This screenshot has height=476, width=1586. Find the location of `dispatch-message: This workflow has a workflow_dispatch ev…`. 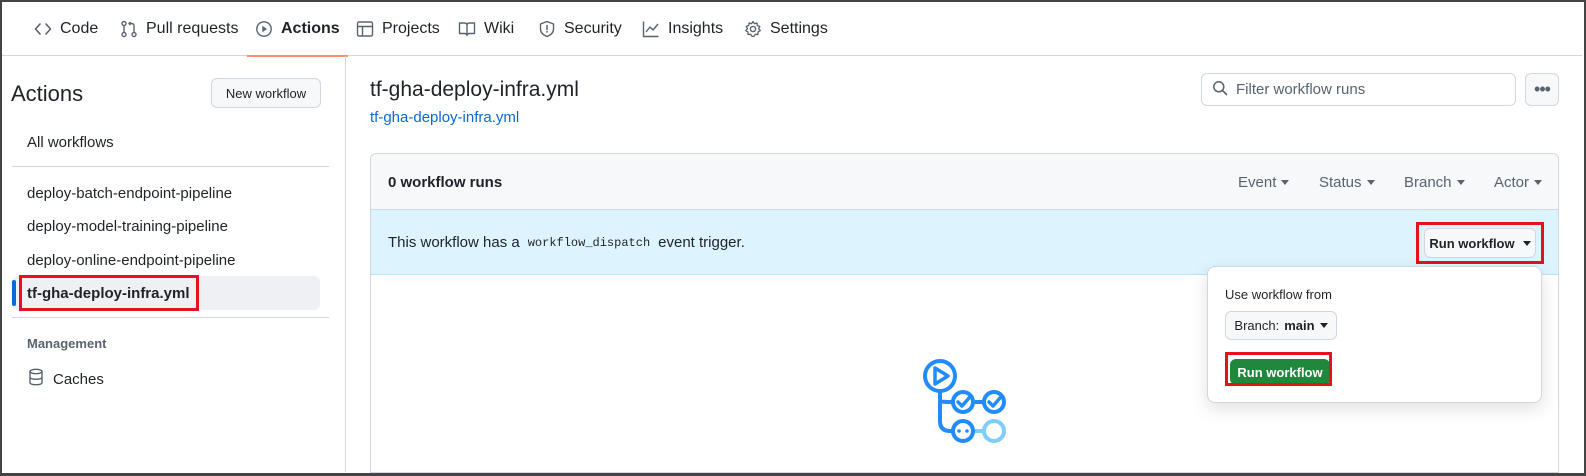

dispatch-message: This workflow has a workflow_dispatch ev… is located at coordinates (566, 242).